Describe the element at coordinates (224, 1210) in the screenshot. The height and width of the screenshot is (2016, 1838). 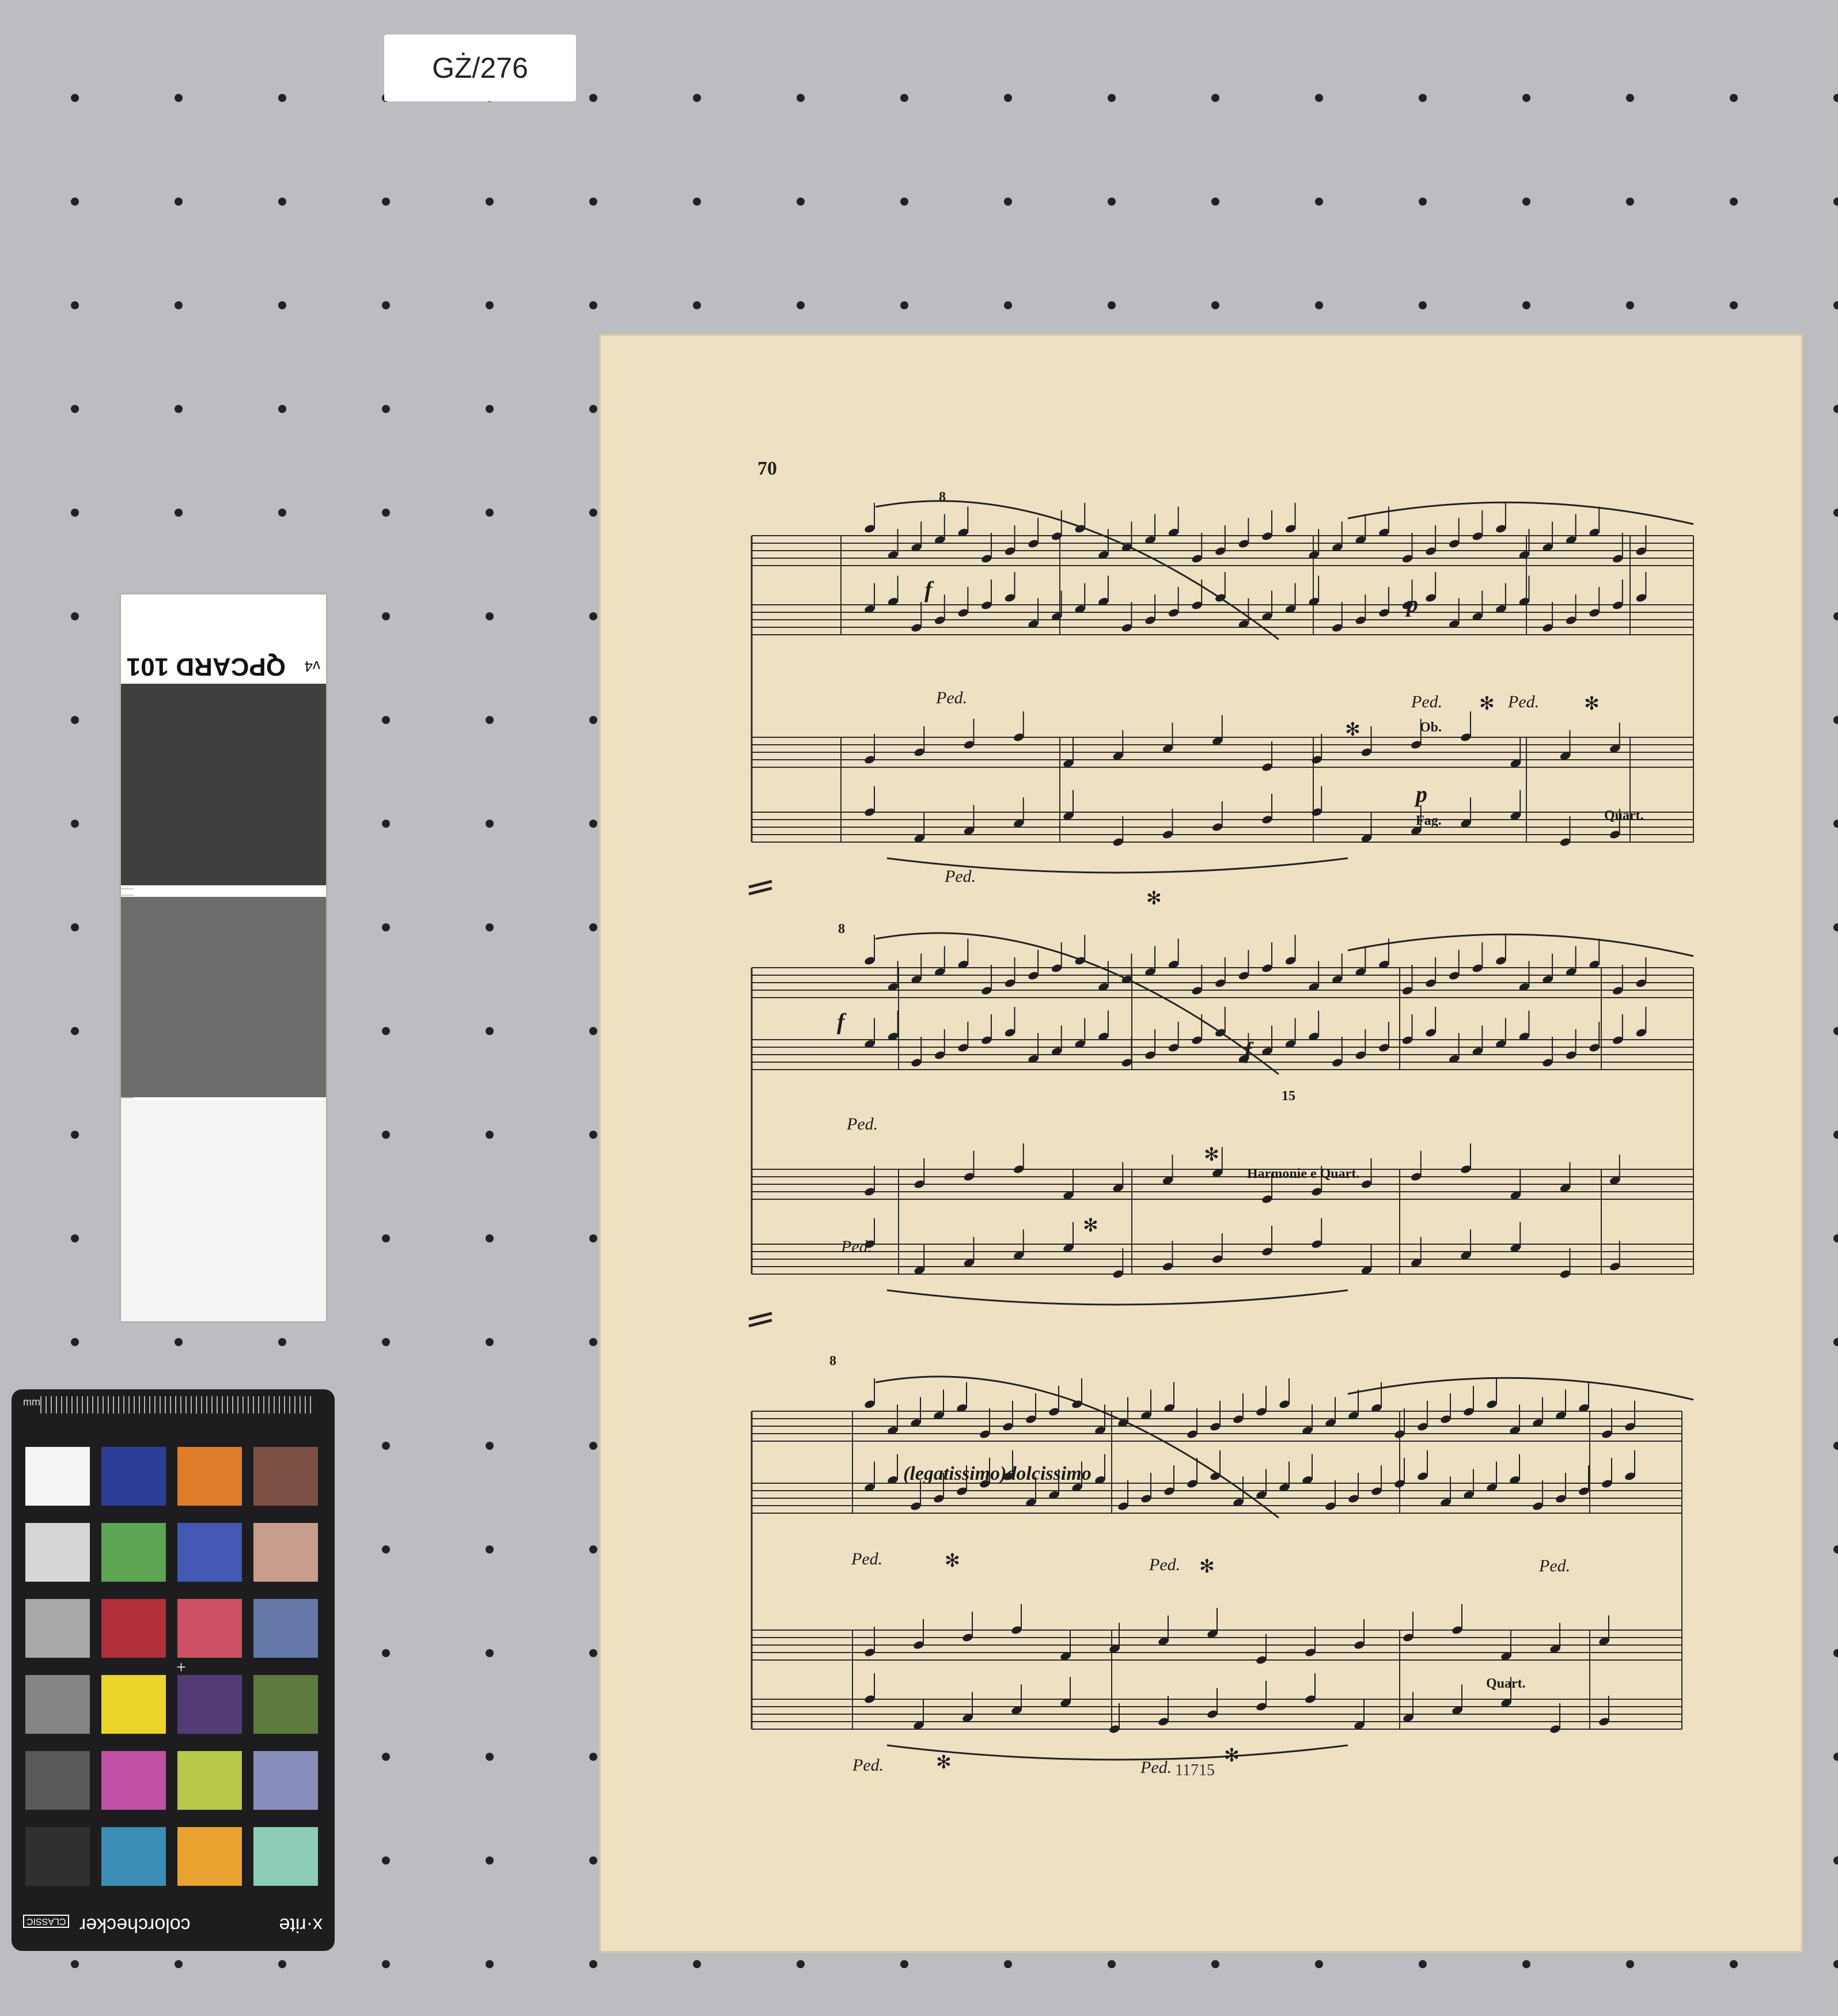
I see `qp-patch-light` at that location.